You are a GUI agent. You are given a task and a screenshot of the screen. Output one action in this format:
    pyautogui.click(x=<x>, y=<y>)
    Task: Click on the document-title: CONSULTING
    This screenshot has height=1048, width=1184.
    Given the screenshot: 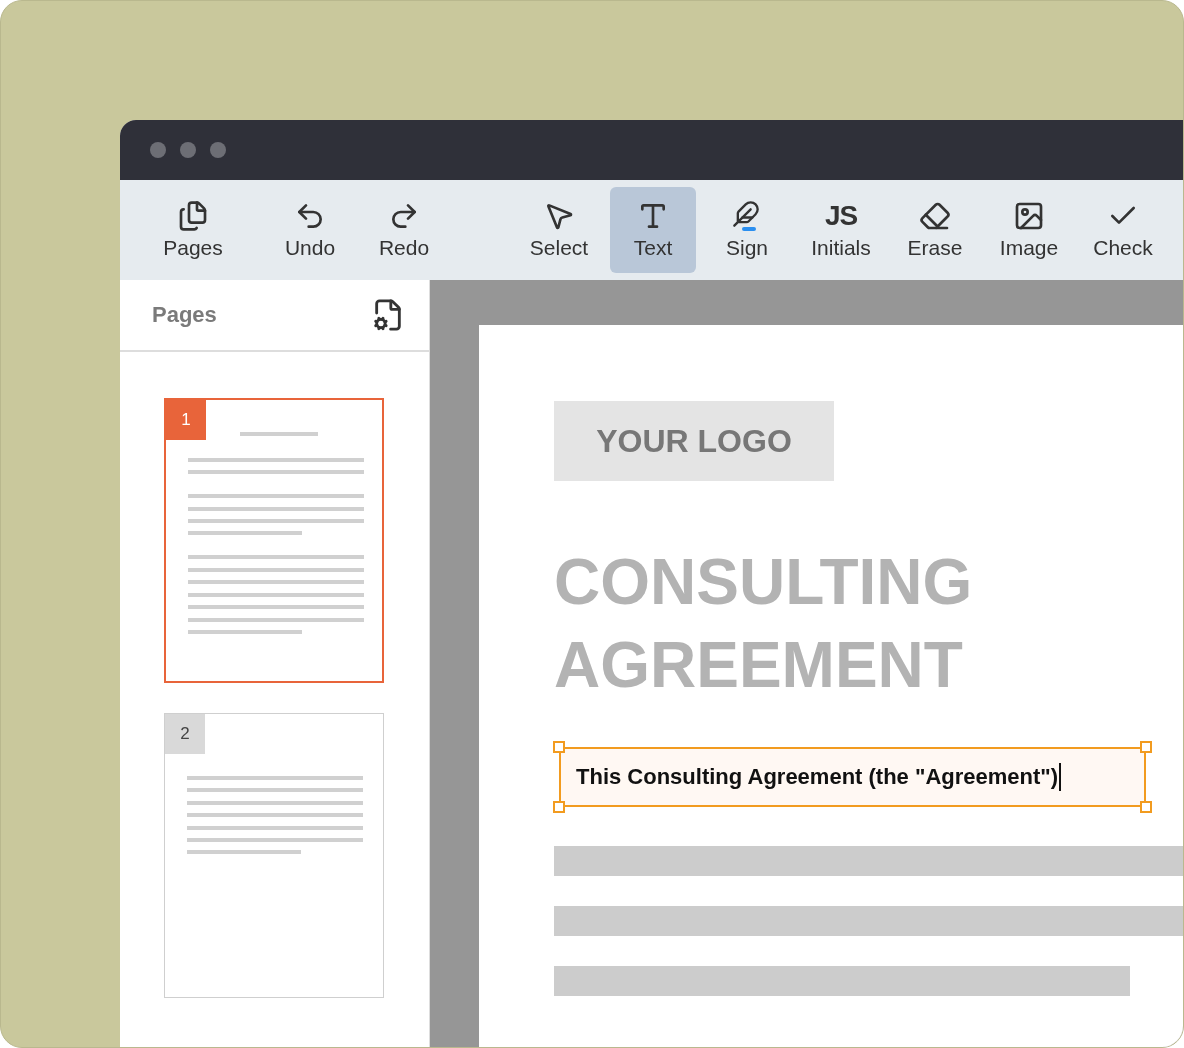 What is the action you would take?
    pyautogui.click(x=763, y=582)
    